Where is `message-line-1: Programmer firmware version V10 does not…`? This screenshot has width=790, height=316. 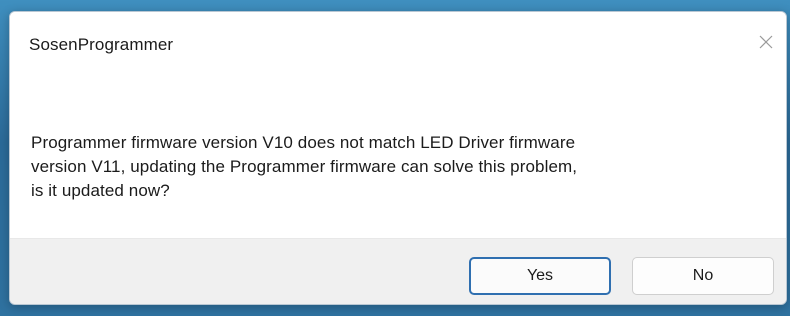 message-line-1: Programmer firmware version V10 does not… is located at coordinates (303, 142).